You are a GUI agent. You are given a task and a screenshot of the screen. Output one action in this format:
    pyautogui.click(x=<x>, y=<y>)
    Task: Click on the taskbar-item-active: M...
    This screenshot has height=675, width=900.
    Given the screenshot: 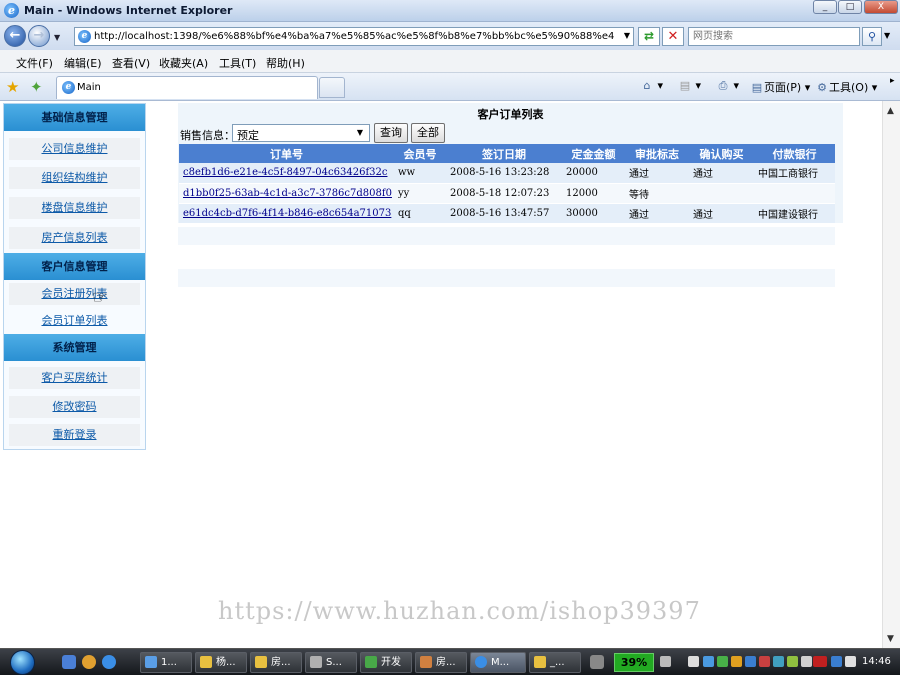 What is the action you would take?
    pyautogui.click(x=498, y=662)
    